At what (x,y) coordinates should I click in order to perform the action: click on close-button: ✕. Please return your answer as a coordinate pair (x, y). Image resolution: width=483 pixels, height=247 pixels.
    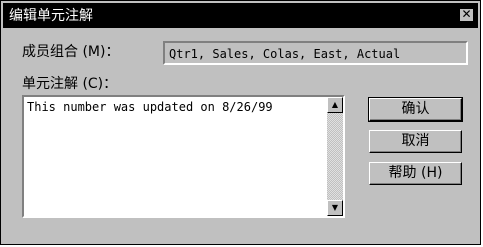
    Looking at the image, I should click on (466, 15).